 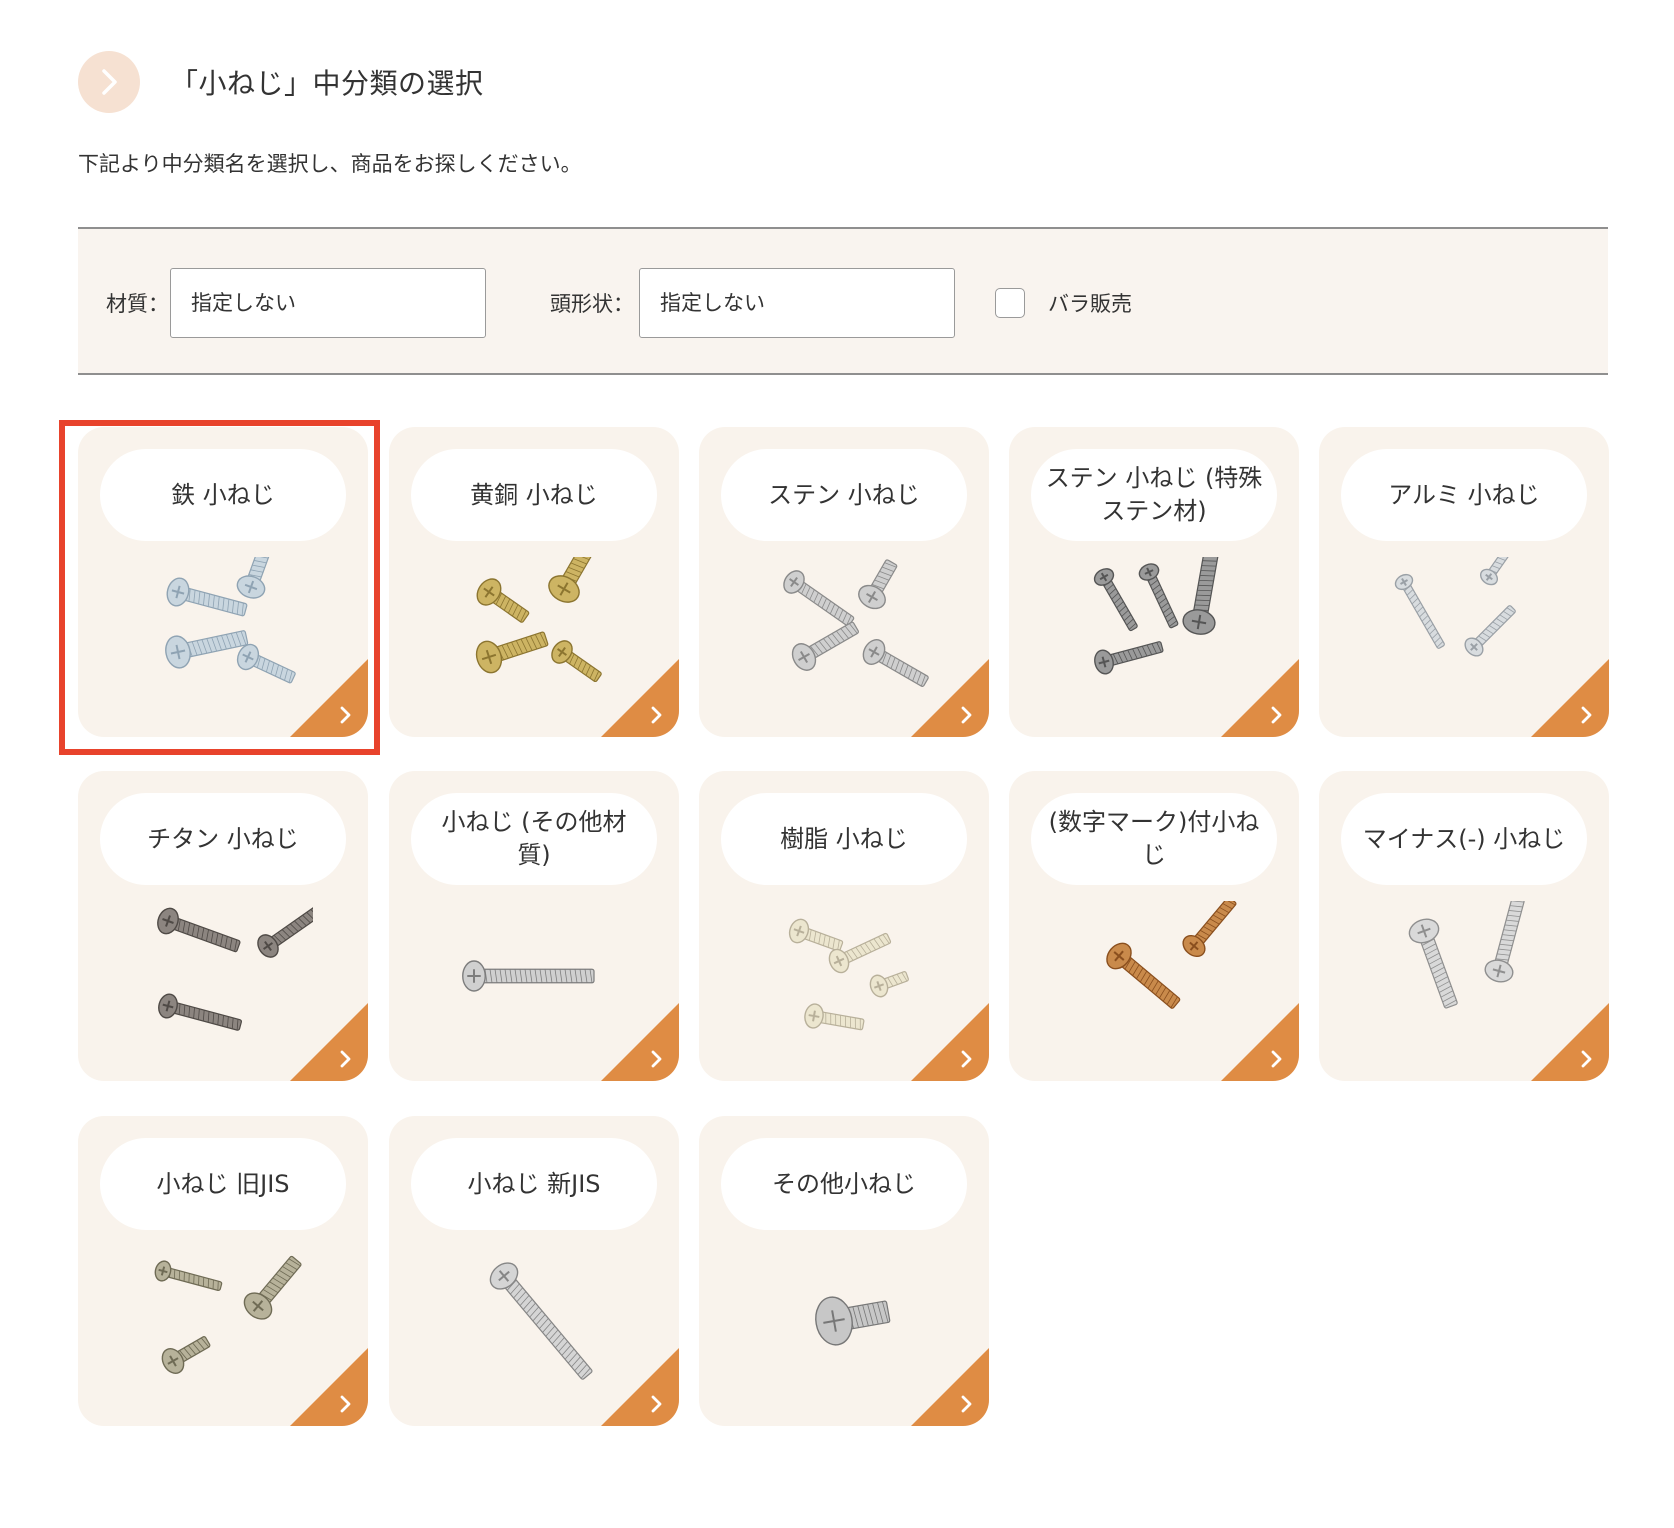 What do you see at coordinates (1010, 303) in the screenshot?
I see `bulk-sale-checkbox` at bounding box center [1010, 303].